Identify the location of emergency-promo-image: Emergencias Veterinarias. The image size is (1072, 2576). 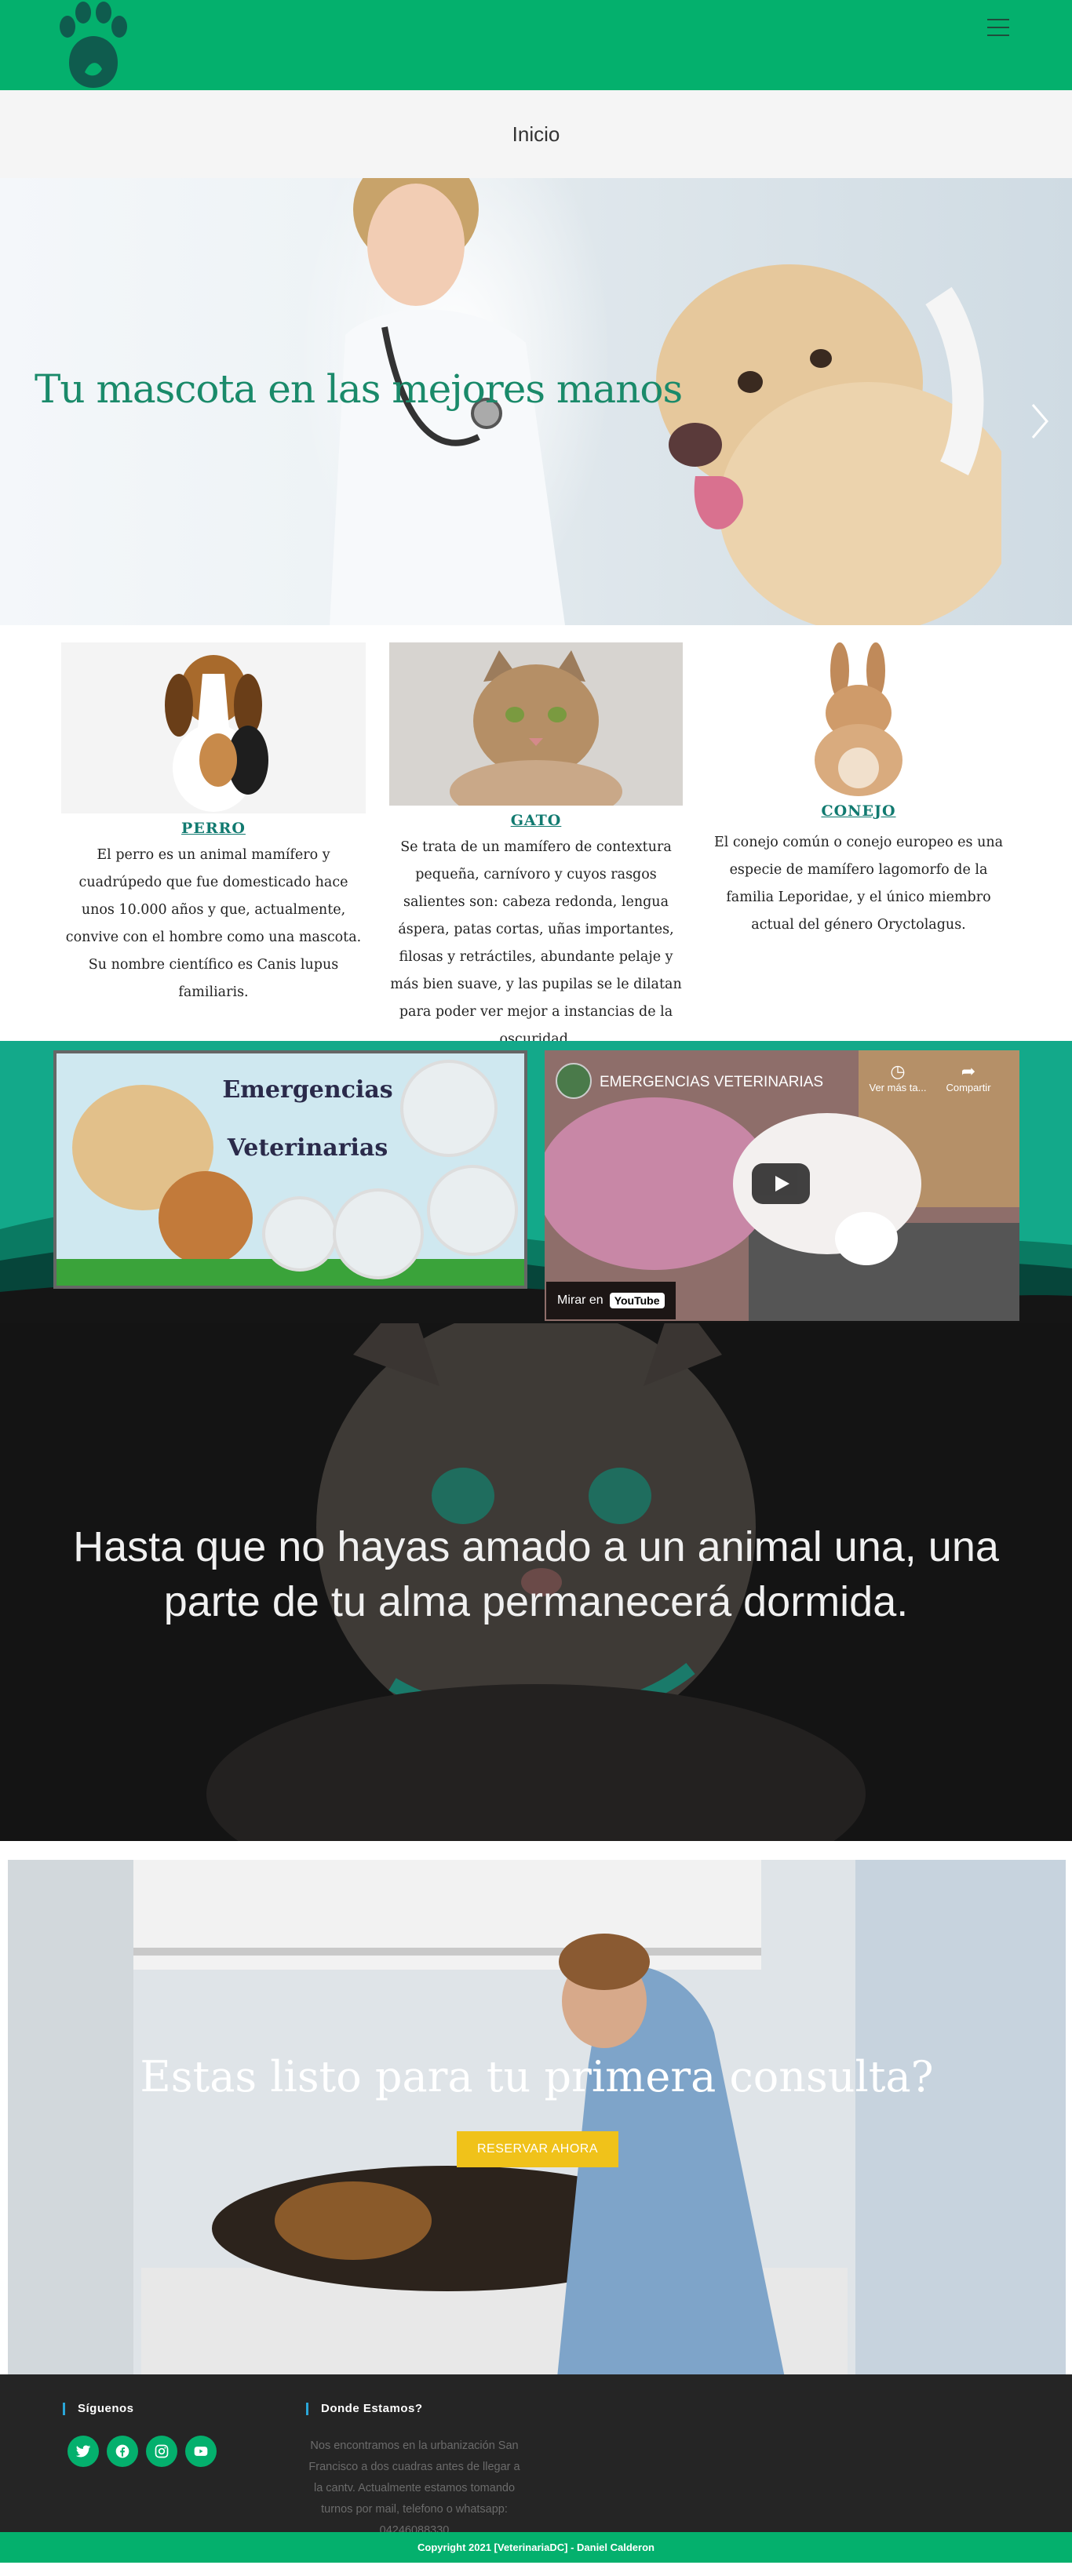
(290, 1169).